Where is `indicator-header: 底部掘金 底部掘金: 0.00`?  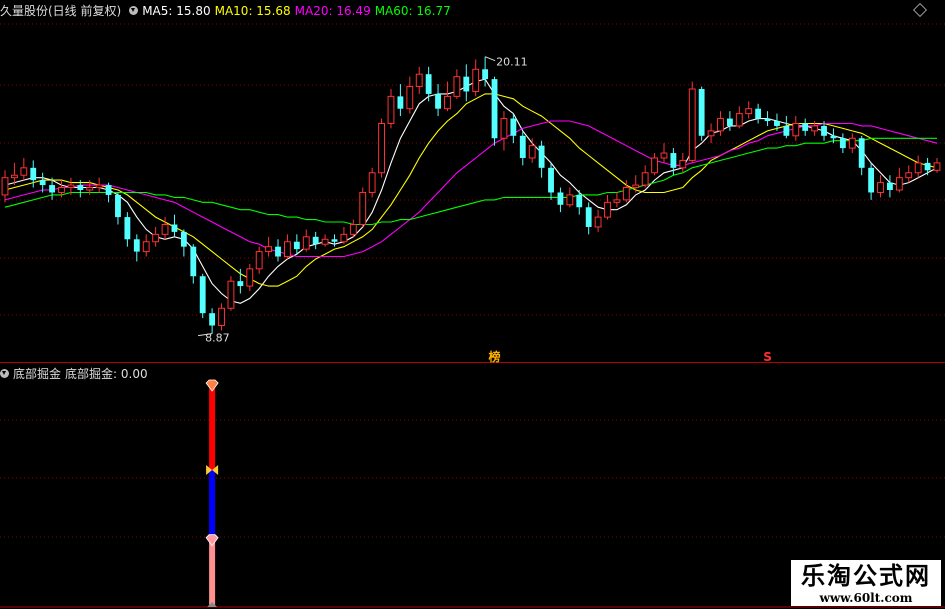 indicator-header: 底部掘金 底部掘金: 0.00 is located at coordinates (76, 374).